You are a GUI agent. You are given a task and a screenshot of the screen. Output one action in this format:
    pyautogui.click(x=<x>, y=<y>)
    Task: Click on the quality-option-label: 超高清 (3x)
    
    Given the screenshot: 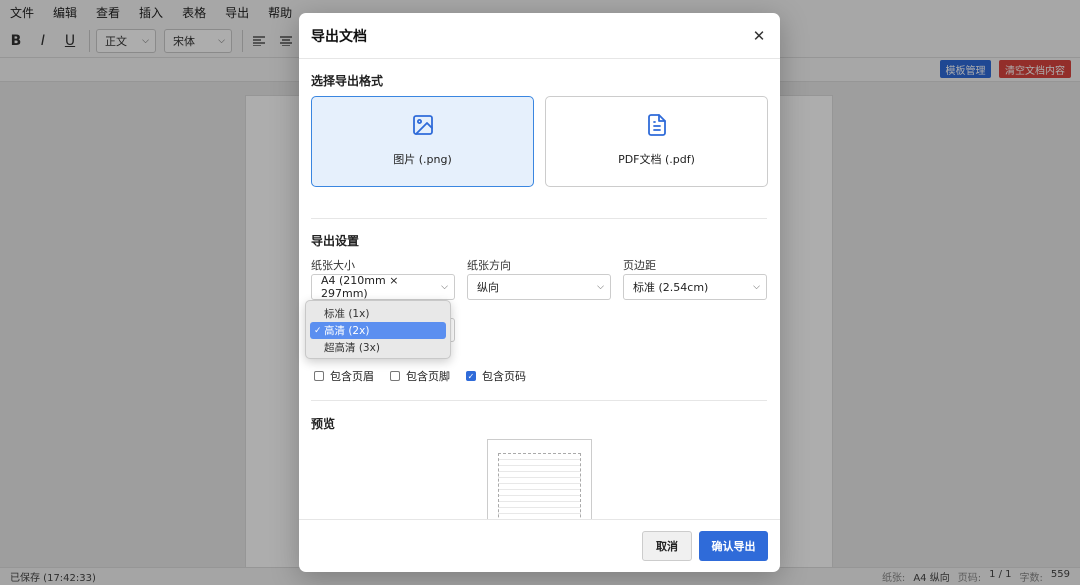 What is the action you would take?
    pyautogui.click(x=352, y=348)
    